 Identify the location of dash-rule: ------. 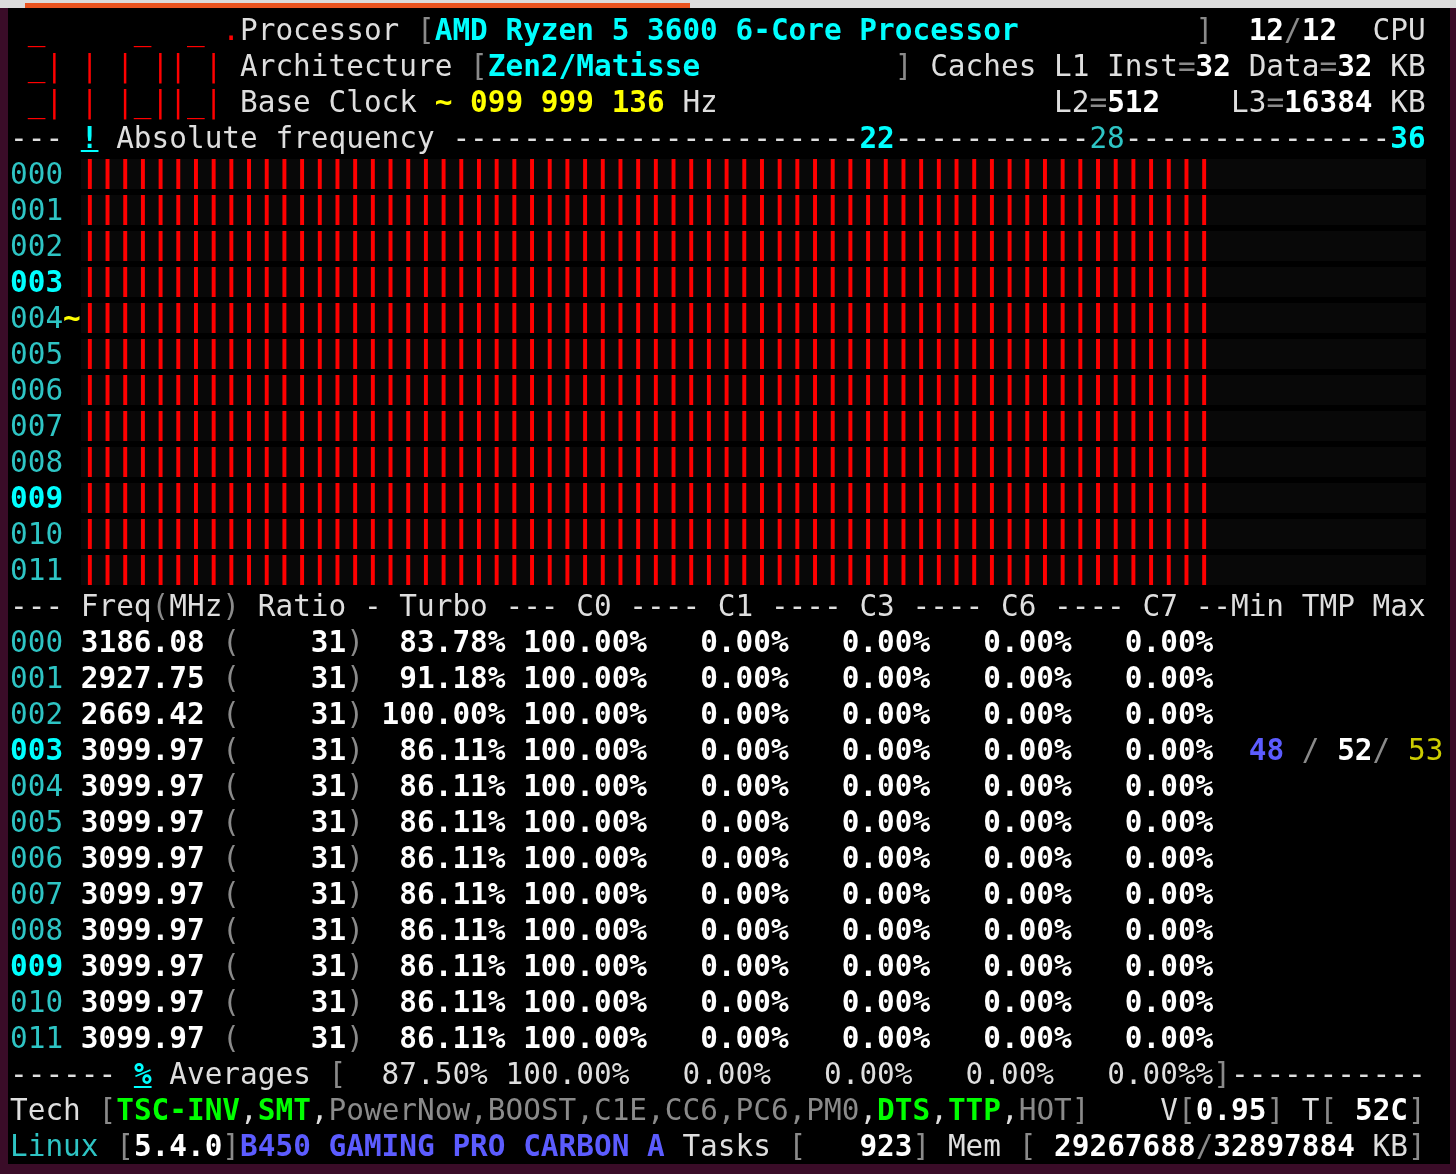
(64, 1074).